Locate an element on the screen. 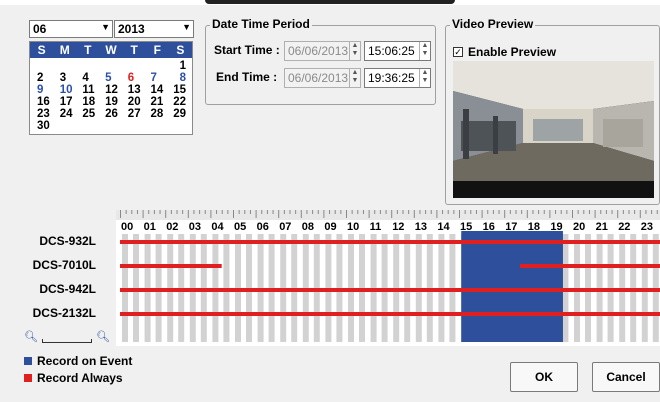  calendar-day: 30 is located at coordinates (44, 126).